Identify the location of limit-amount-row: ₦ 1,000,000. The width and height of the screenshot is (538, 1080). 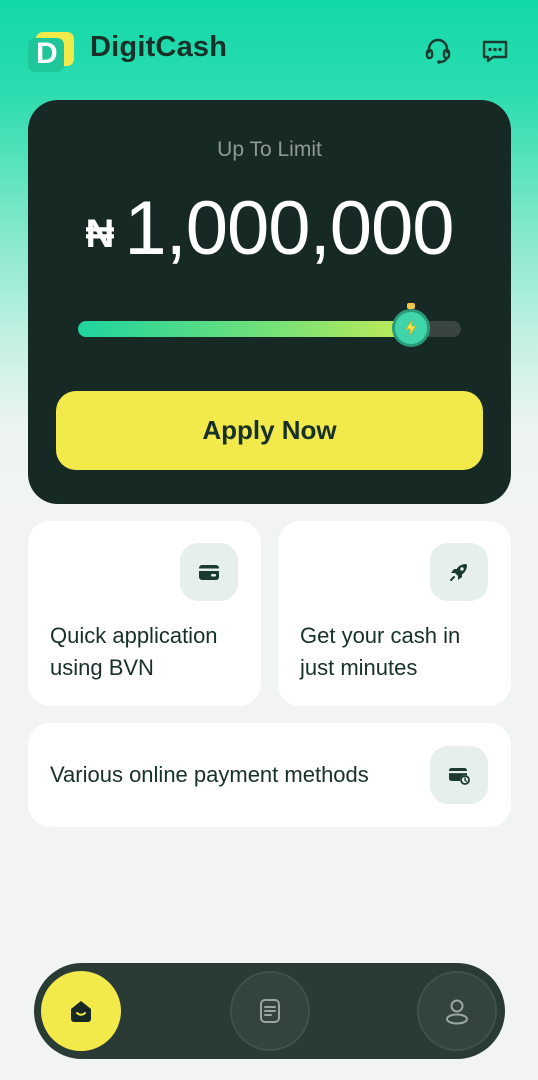
(269, 228).